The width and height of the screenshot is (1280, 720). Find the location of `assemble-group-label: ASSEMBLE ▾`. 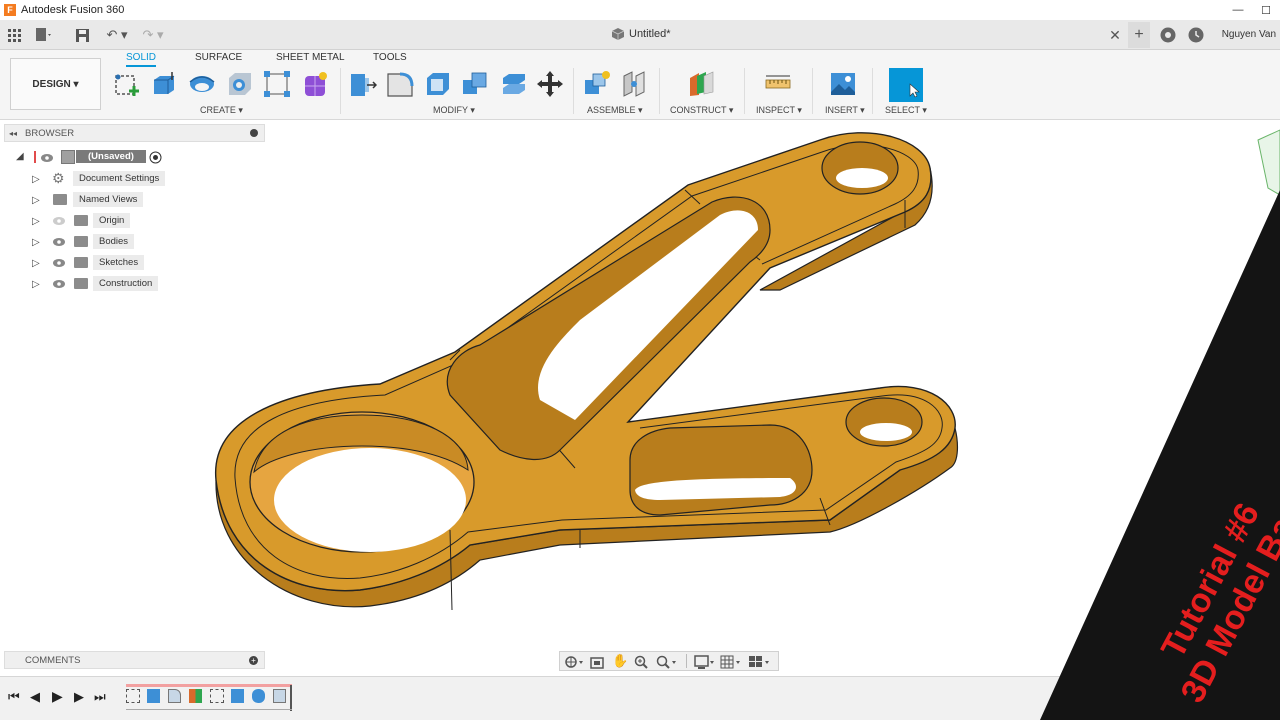

assemble-group-label: ASSEMBLE ▾ is located at coordinates (615, 110).